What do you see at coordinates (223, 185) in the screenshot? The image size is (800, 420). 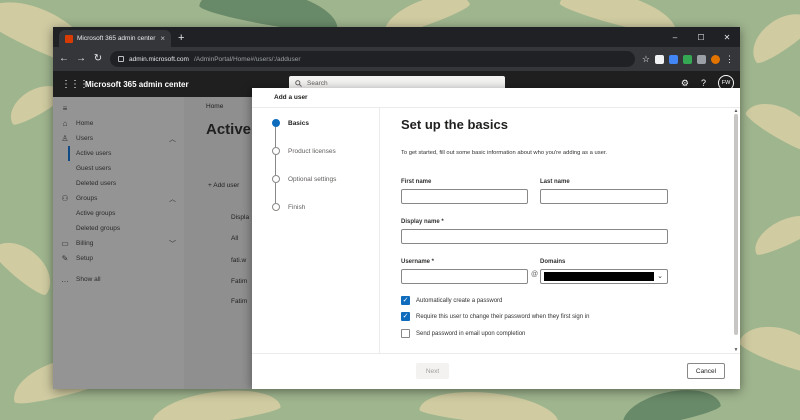 I see `add-user-button: + Add user` at bounding box center [223, 185].